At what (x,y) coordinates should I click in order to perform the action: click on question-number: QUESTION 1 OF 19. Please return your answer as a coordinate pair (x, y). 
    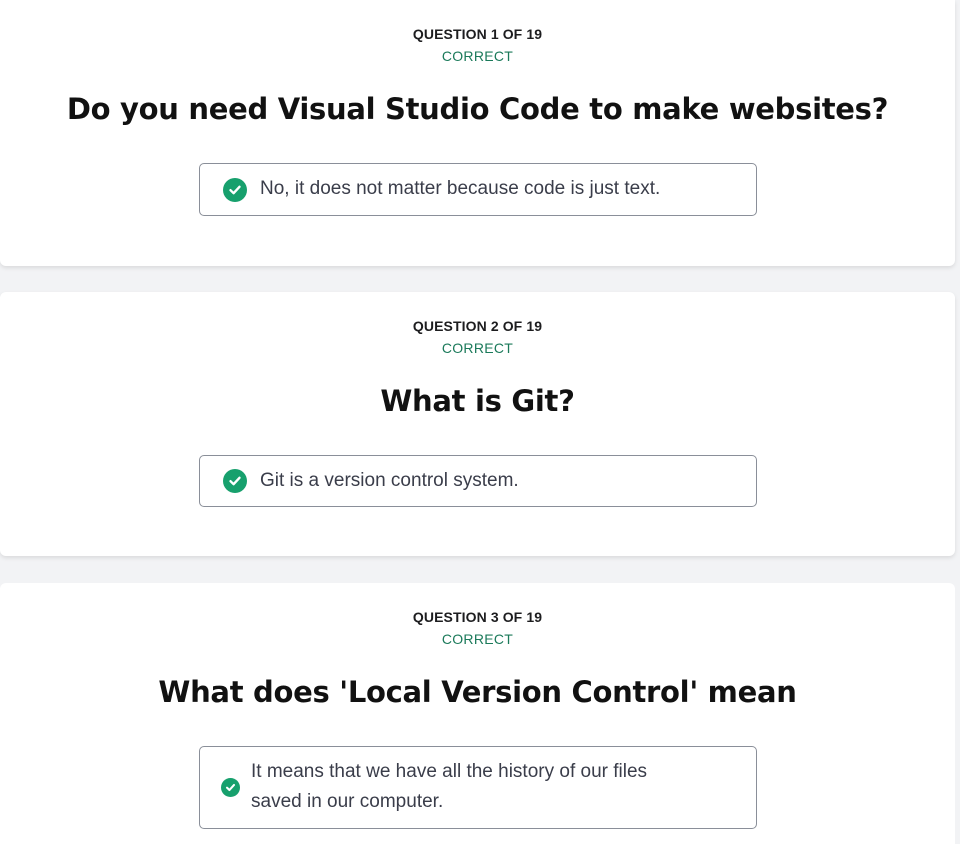
    Looking at the image, I should click on (477, 34).